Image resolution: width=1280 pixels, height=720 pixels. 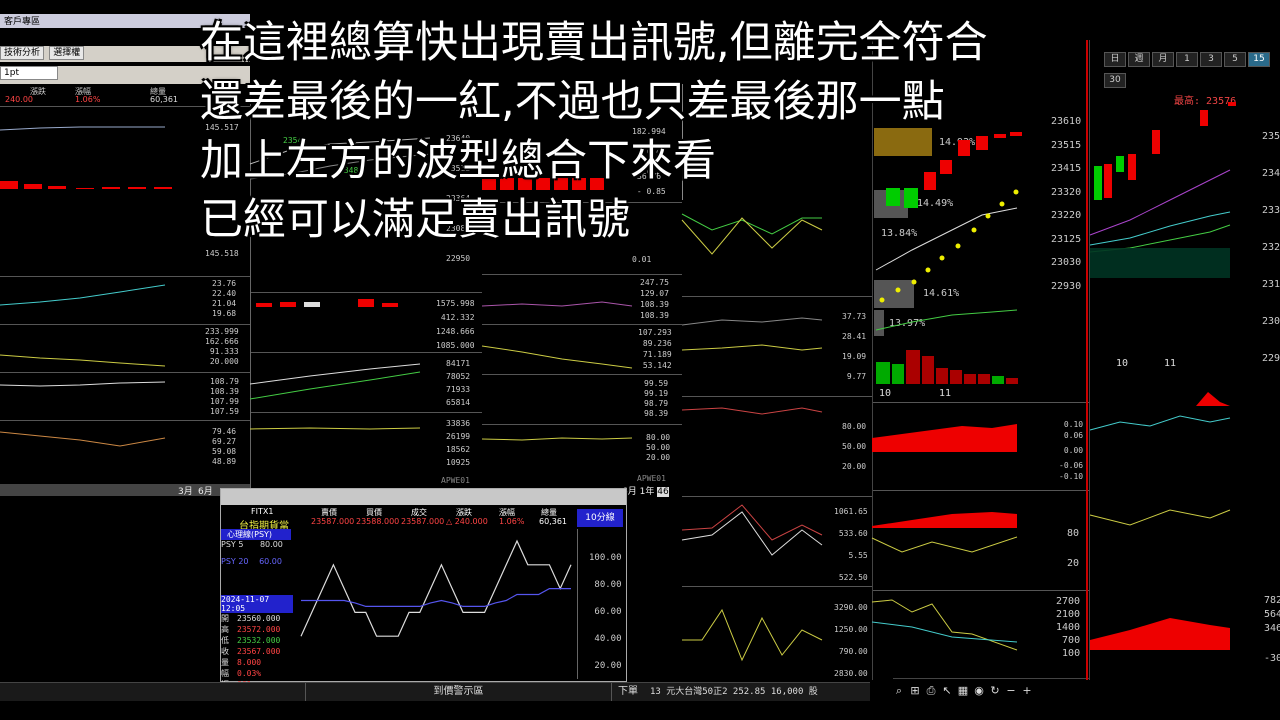 I want to click on ohlc-label: 幅, so click(x=225, y=673).